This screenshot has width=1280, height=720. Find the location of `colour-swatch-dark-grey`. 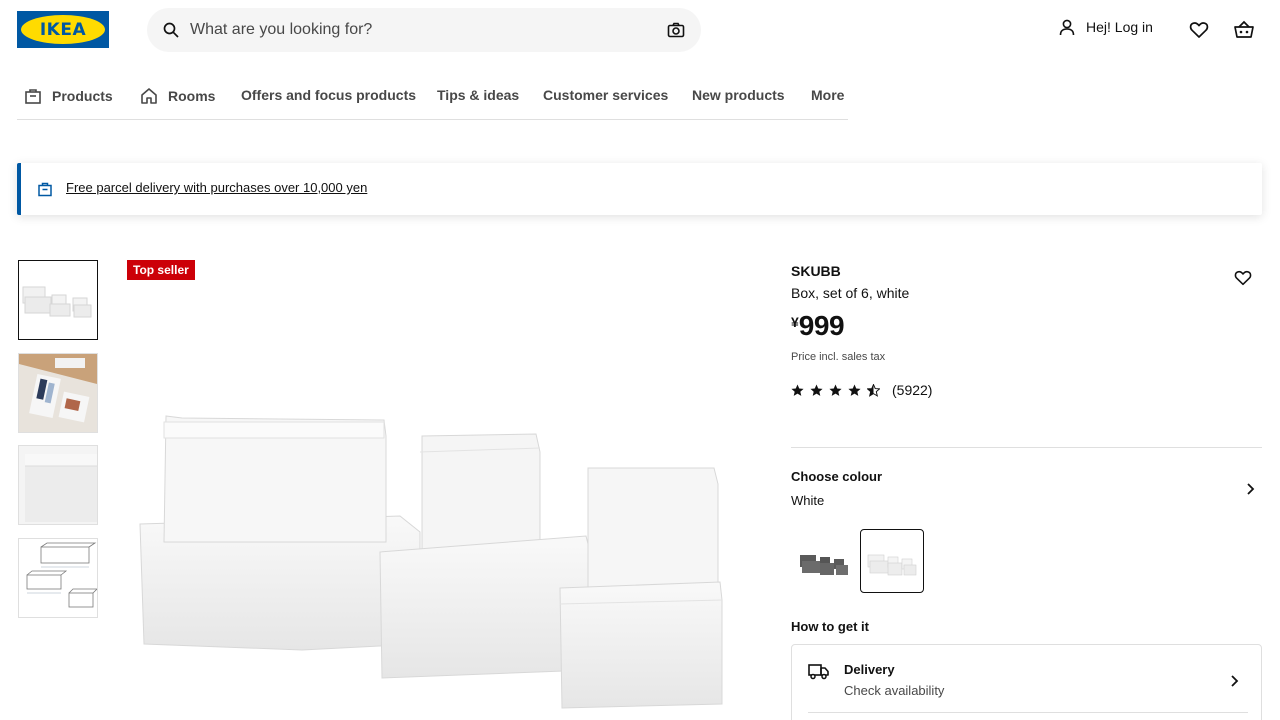

colour-swatch-dark-grey is located at coordinates (824, 561).